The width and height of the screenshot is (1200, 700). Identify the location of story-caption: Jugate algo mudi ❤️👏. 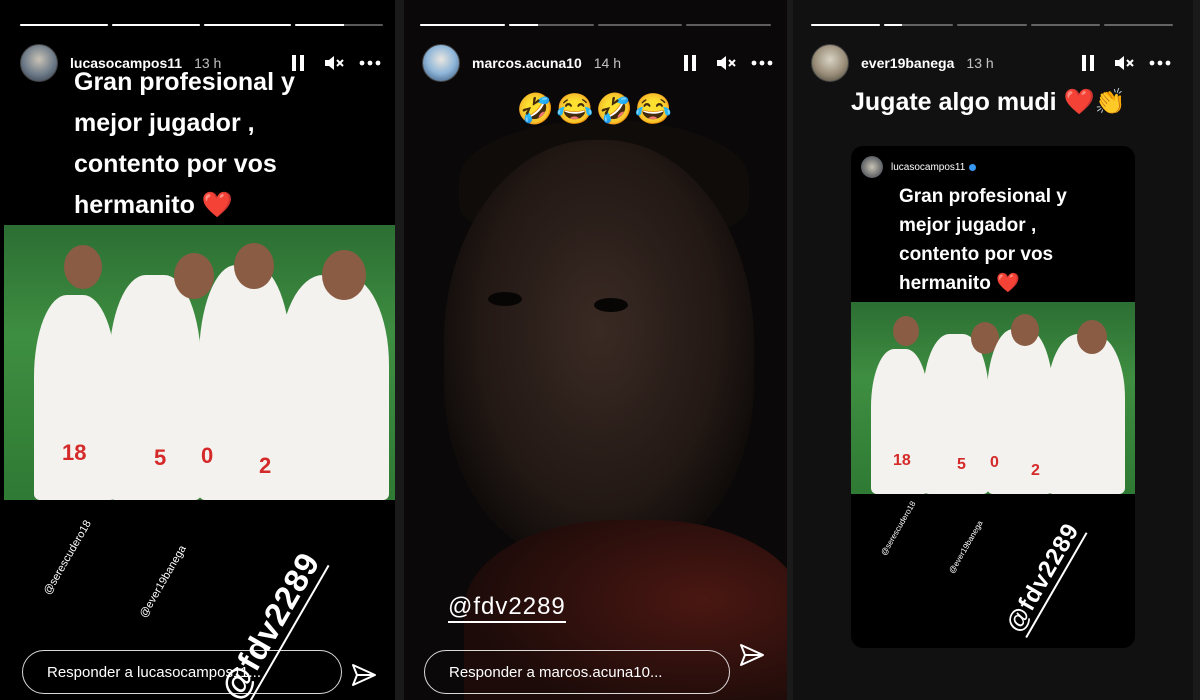
(988, 102).